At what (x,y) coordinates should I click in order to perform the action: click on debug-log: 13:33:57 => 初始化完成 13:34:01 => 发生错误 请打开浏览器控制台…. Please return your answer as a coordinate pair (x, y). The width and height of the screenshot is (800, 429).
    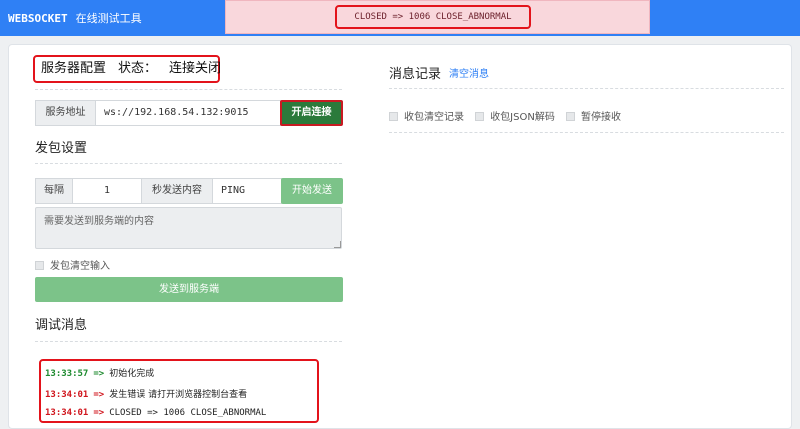
    Looking at the image, I should click on (179, 391).